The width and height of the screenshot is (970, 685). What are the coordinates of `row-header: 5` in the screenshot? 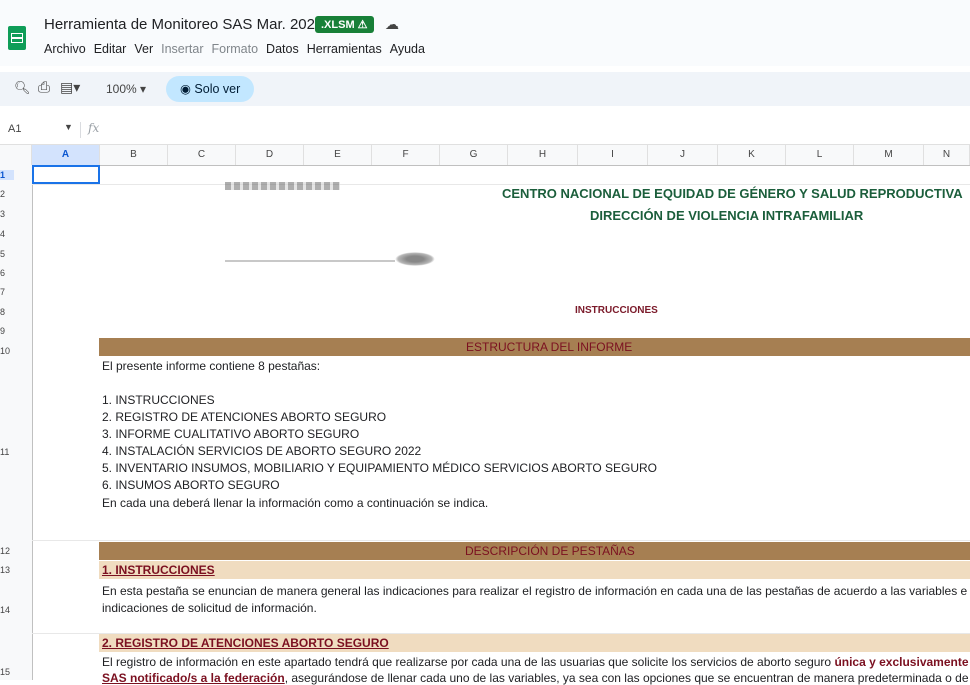 It's located at (6, 254).